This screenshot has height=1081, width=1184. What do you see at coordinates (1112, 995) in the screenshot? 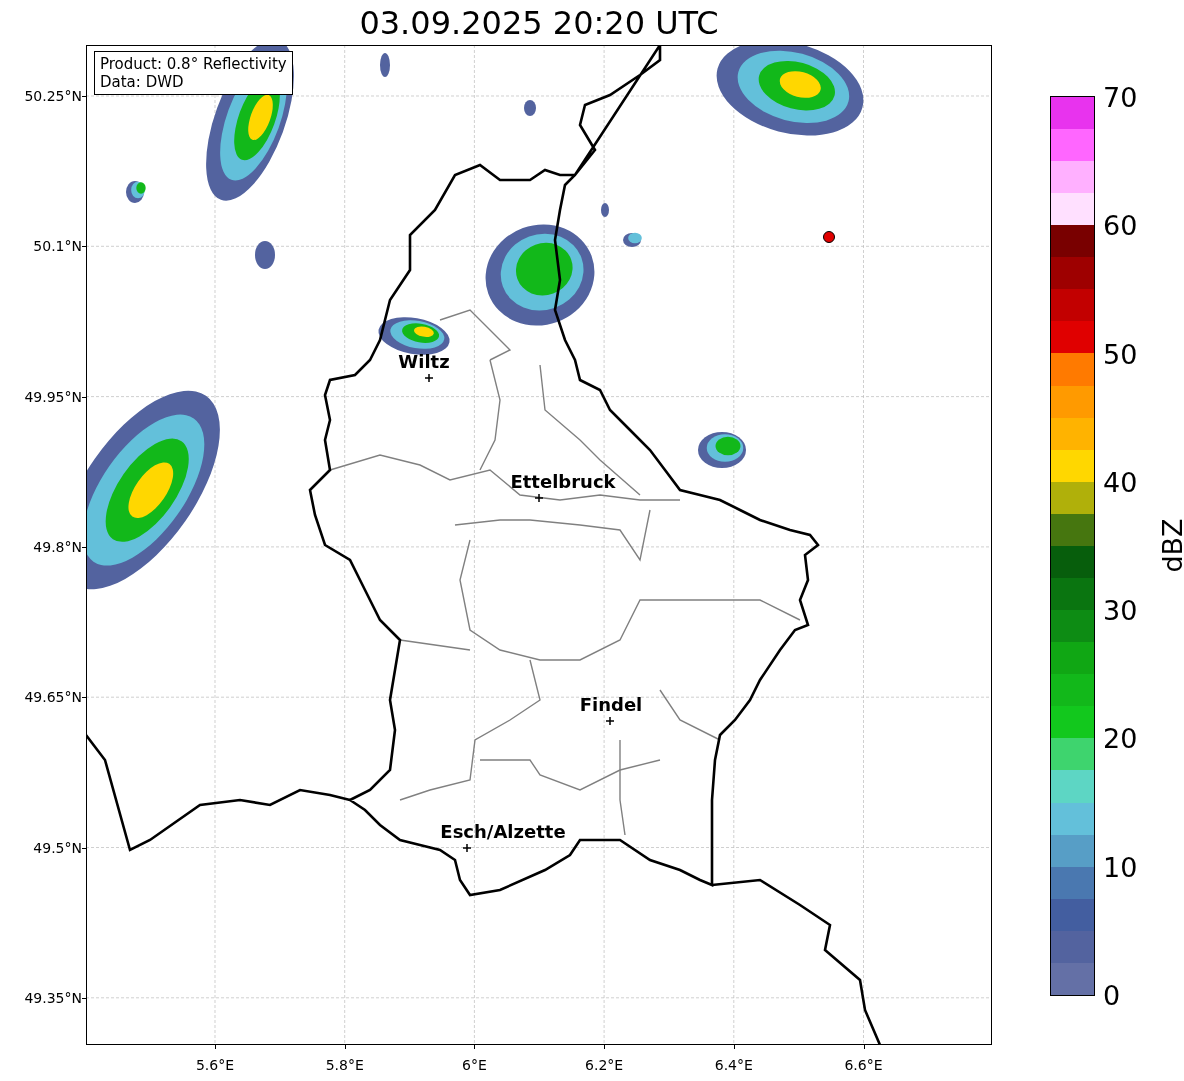
I see `scale-label: 0` at bounding box center [1112, 995].